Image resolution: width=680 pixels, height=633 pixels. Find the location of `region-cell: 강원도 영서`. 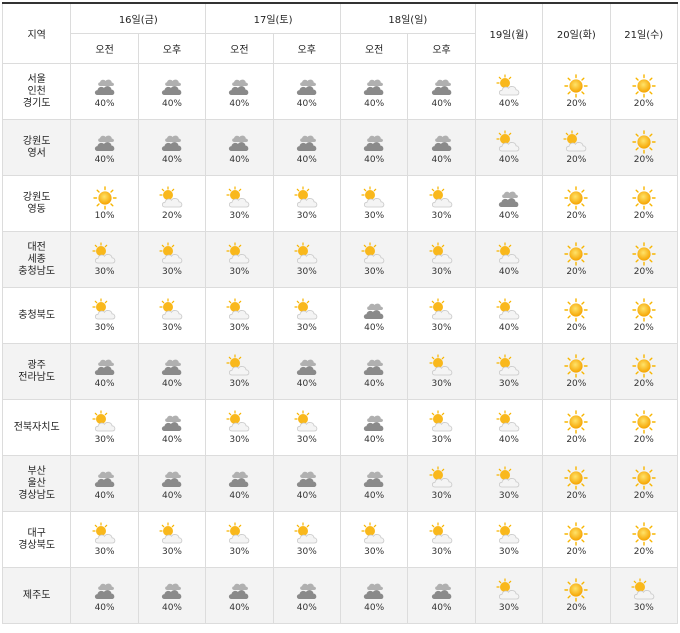

region-cell: 강원도 영서 is located at coordinates (36, 147).